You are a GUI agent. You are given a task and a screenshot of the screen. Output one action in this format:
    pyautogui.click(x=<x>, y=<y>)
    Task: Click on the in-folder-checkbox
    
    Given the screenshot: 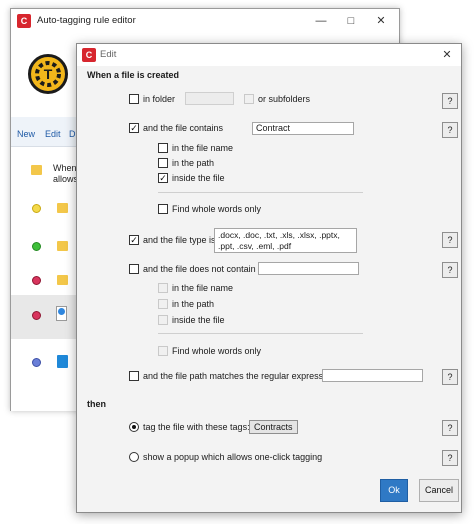 What is the action you would take?
    pyautogui.click(x=134, y=99)
    